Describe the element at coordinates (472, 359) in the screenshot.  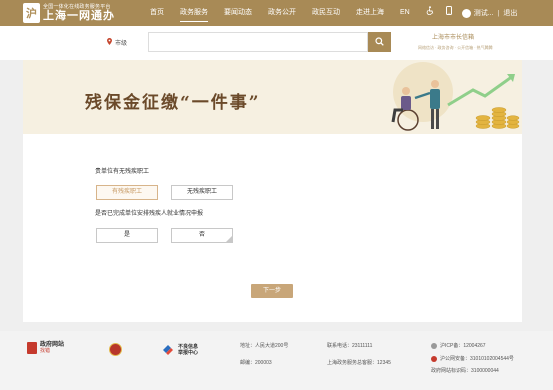
I see `footer-police: 沪公网安备：31010102004544号` at that location.